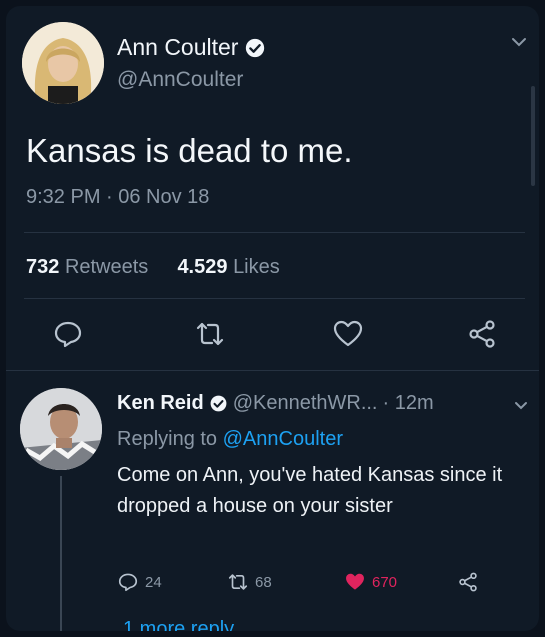  I want to click on reply-author-name: Ken Reid, so click(160, 403).